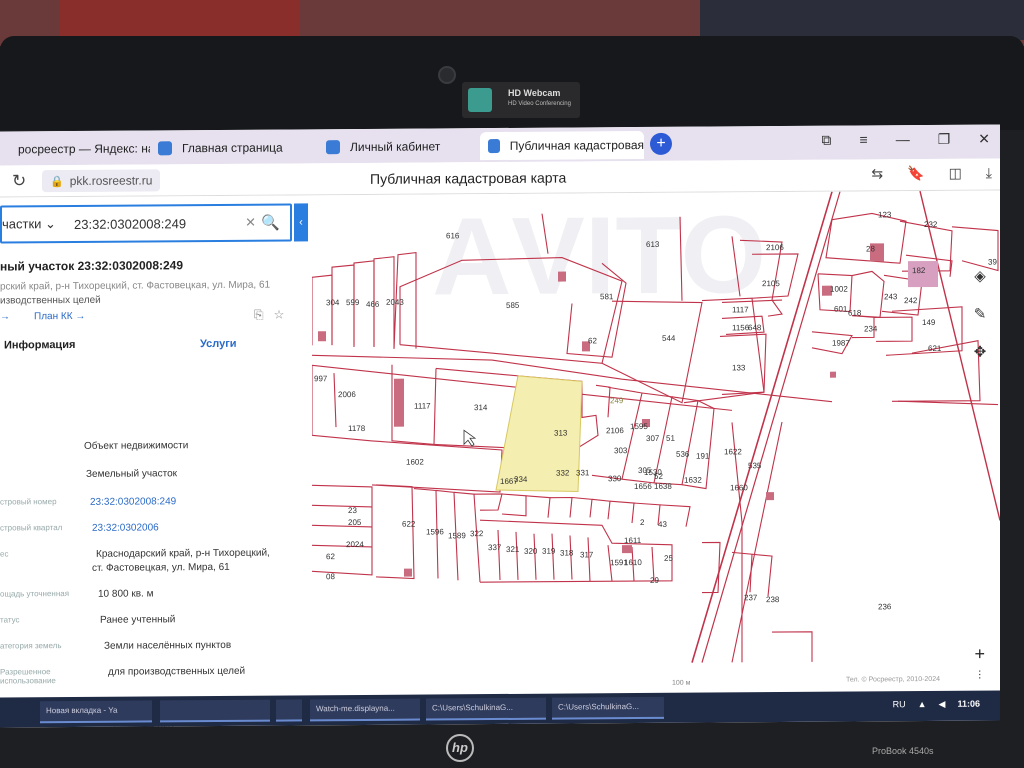 This screenshot has width=1024, height=768. I want to click on search-icon: 🔍, so click(270, 223).